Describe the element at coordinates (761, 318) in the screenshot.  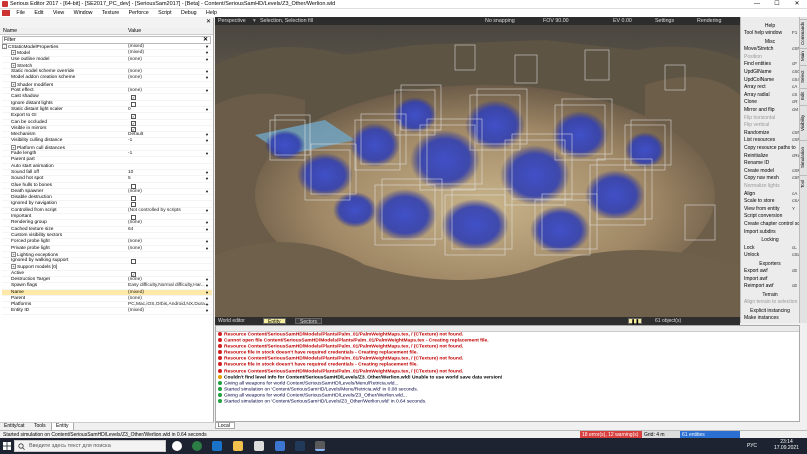
I see `command-item: Make instances` at that location.